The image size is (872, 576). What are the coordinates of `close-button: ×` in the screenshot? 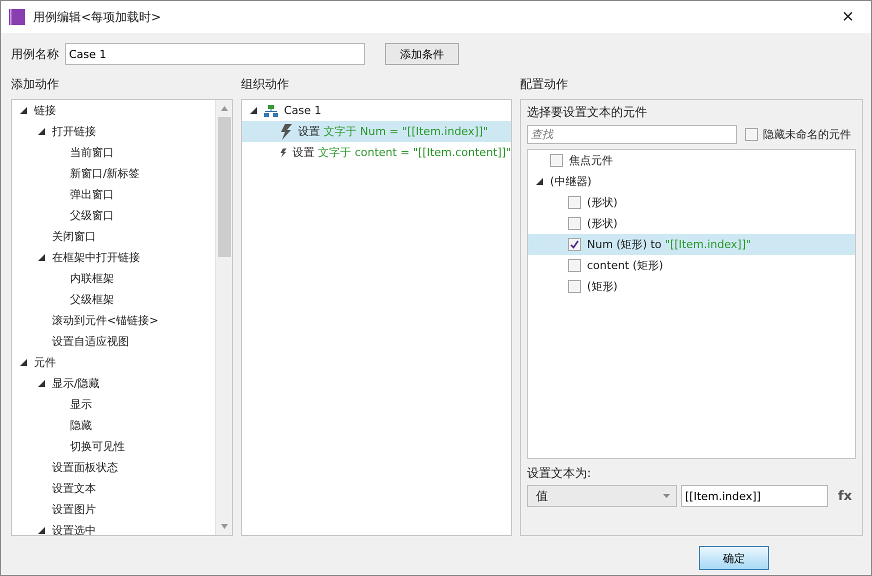 It's located at (848, 17).